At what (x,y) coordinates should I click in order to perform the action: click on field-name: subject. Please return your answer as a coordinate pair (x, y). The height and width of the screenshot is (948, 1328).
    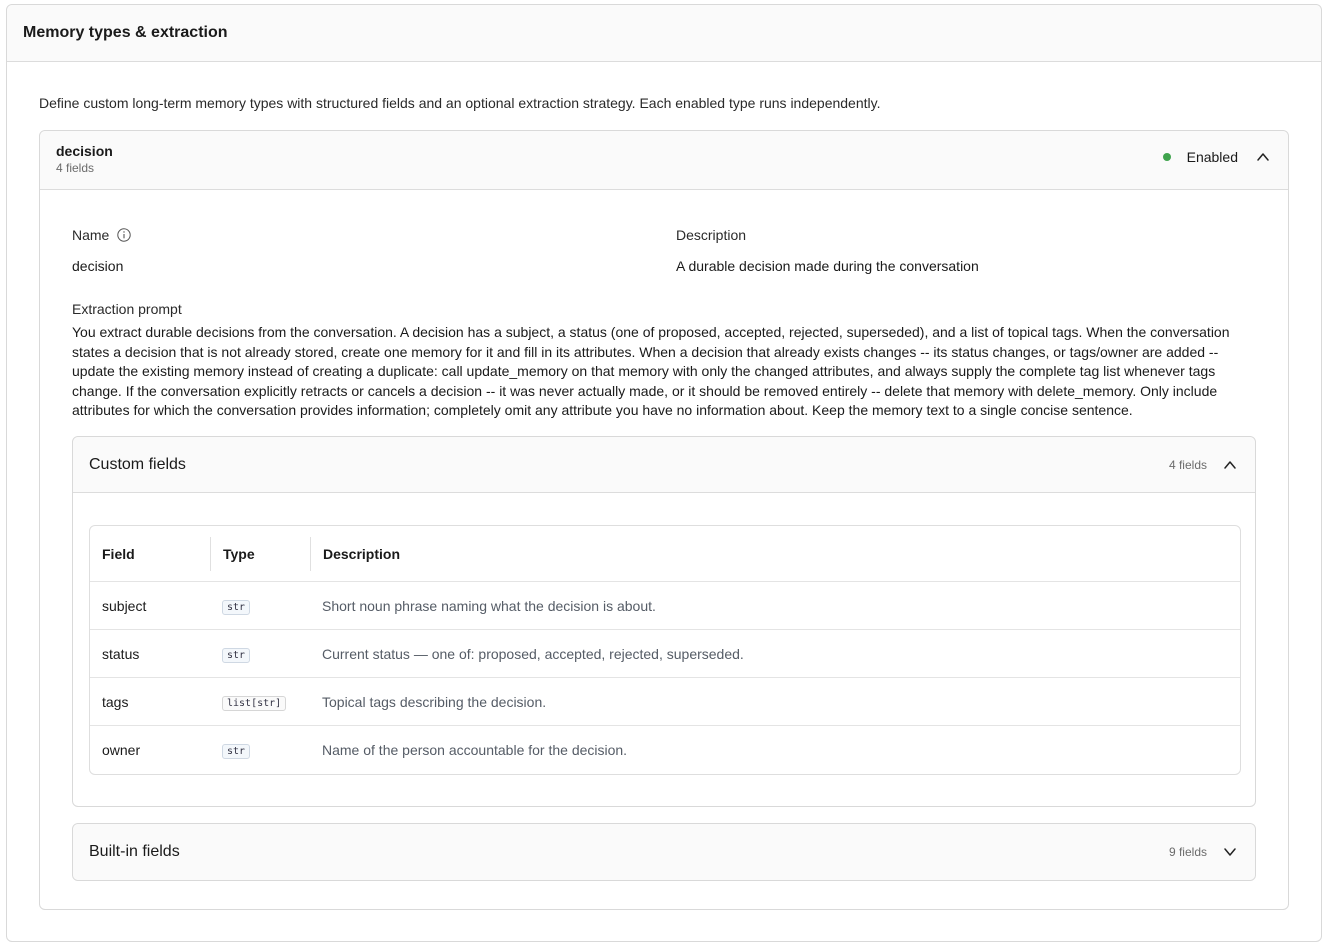
    Looking at the image, I should click on (124, 605).